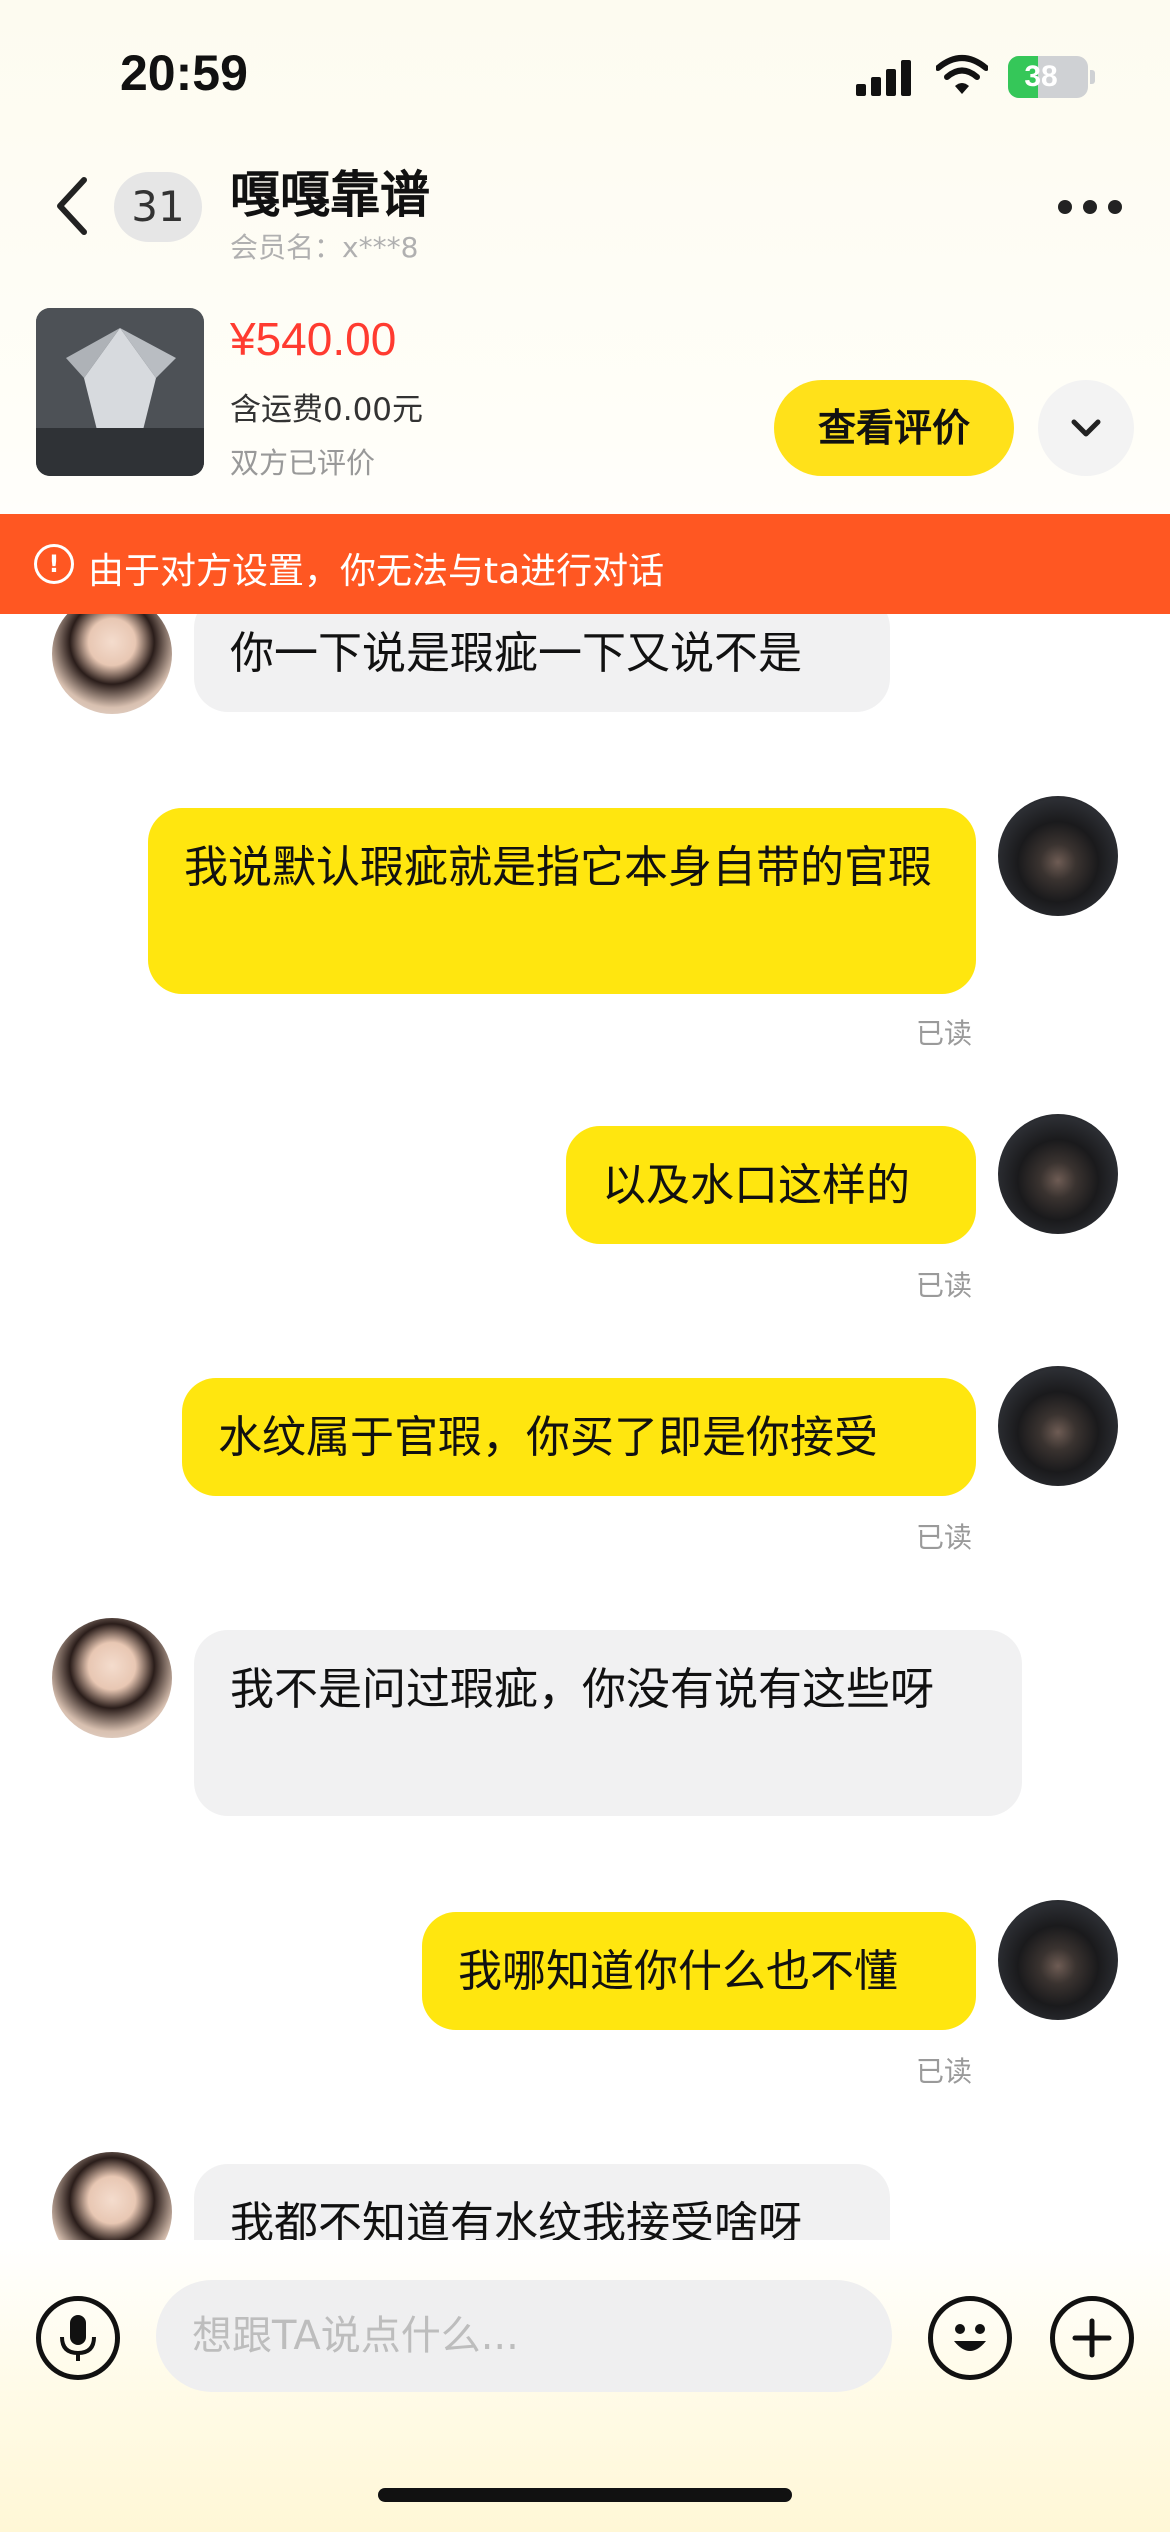 This screenshot has height=2532, width=1170. What do you see at coordinates (542, 2202) in the screenshot?
I see `message-bubble: 我都不知道有水纹我接受啥呀` at bounding box center [542, 2202].